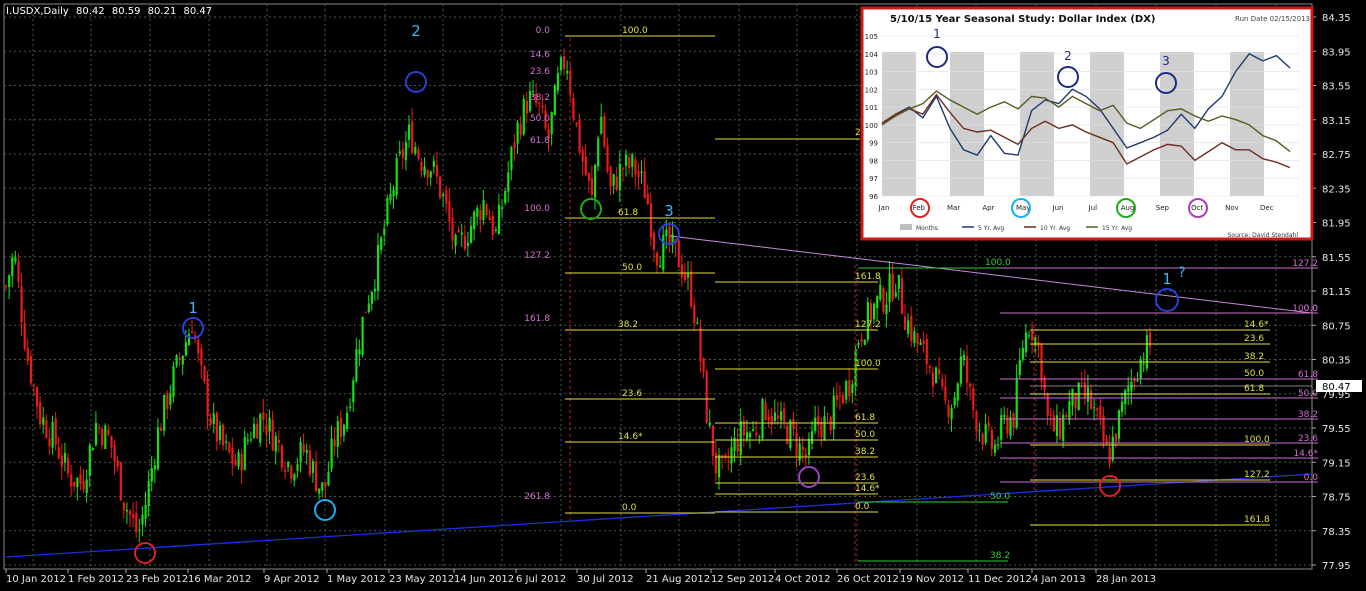 Image resolution: width=1366 pixels, height=591 pixels. I want to click on inset-month-label: May, so click(1023, 208).